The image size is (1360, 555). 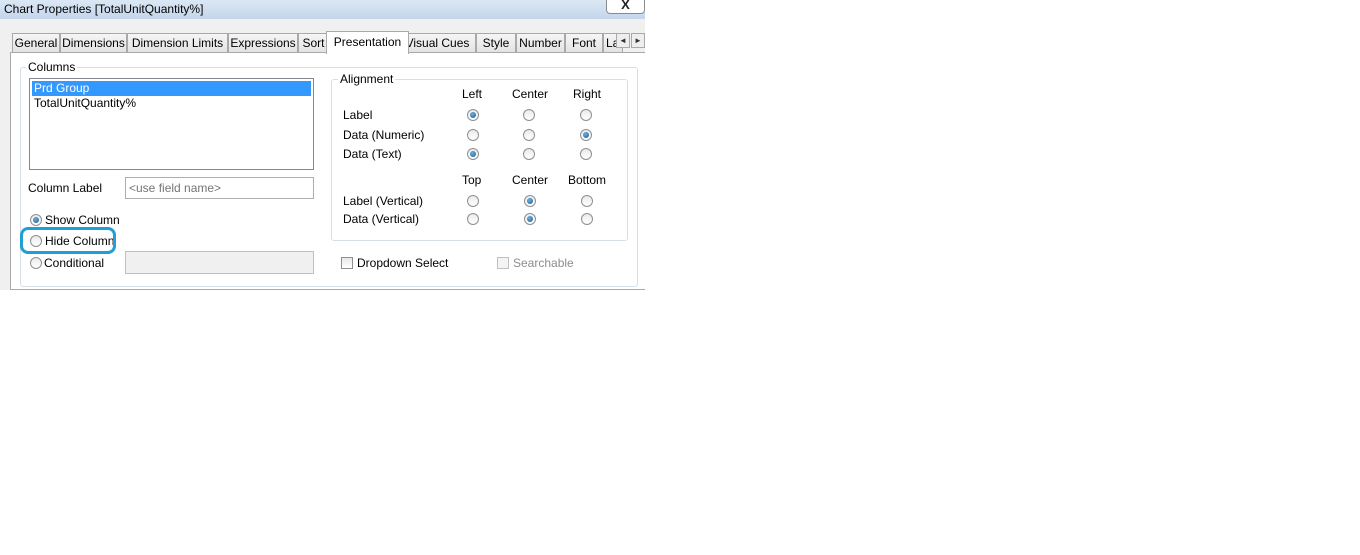 What do you see at coordinates (473, 115) in the screenshot?
I see `label-left-radio` at bounding box center [473, 115].